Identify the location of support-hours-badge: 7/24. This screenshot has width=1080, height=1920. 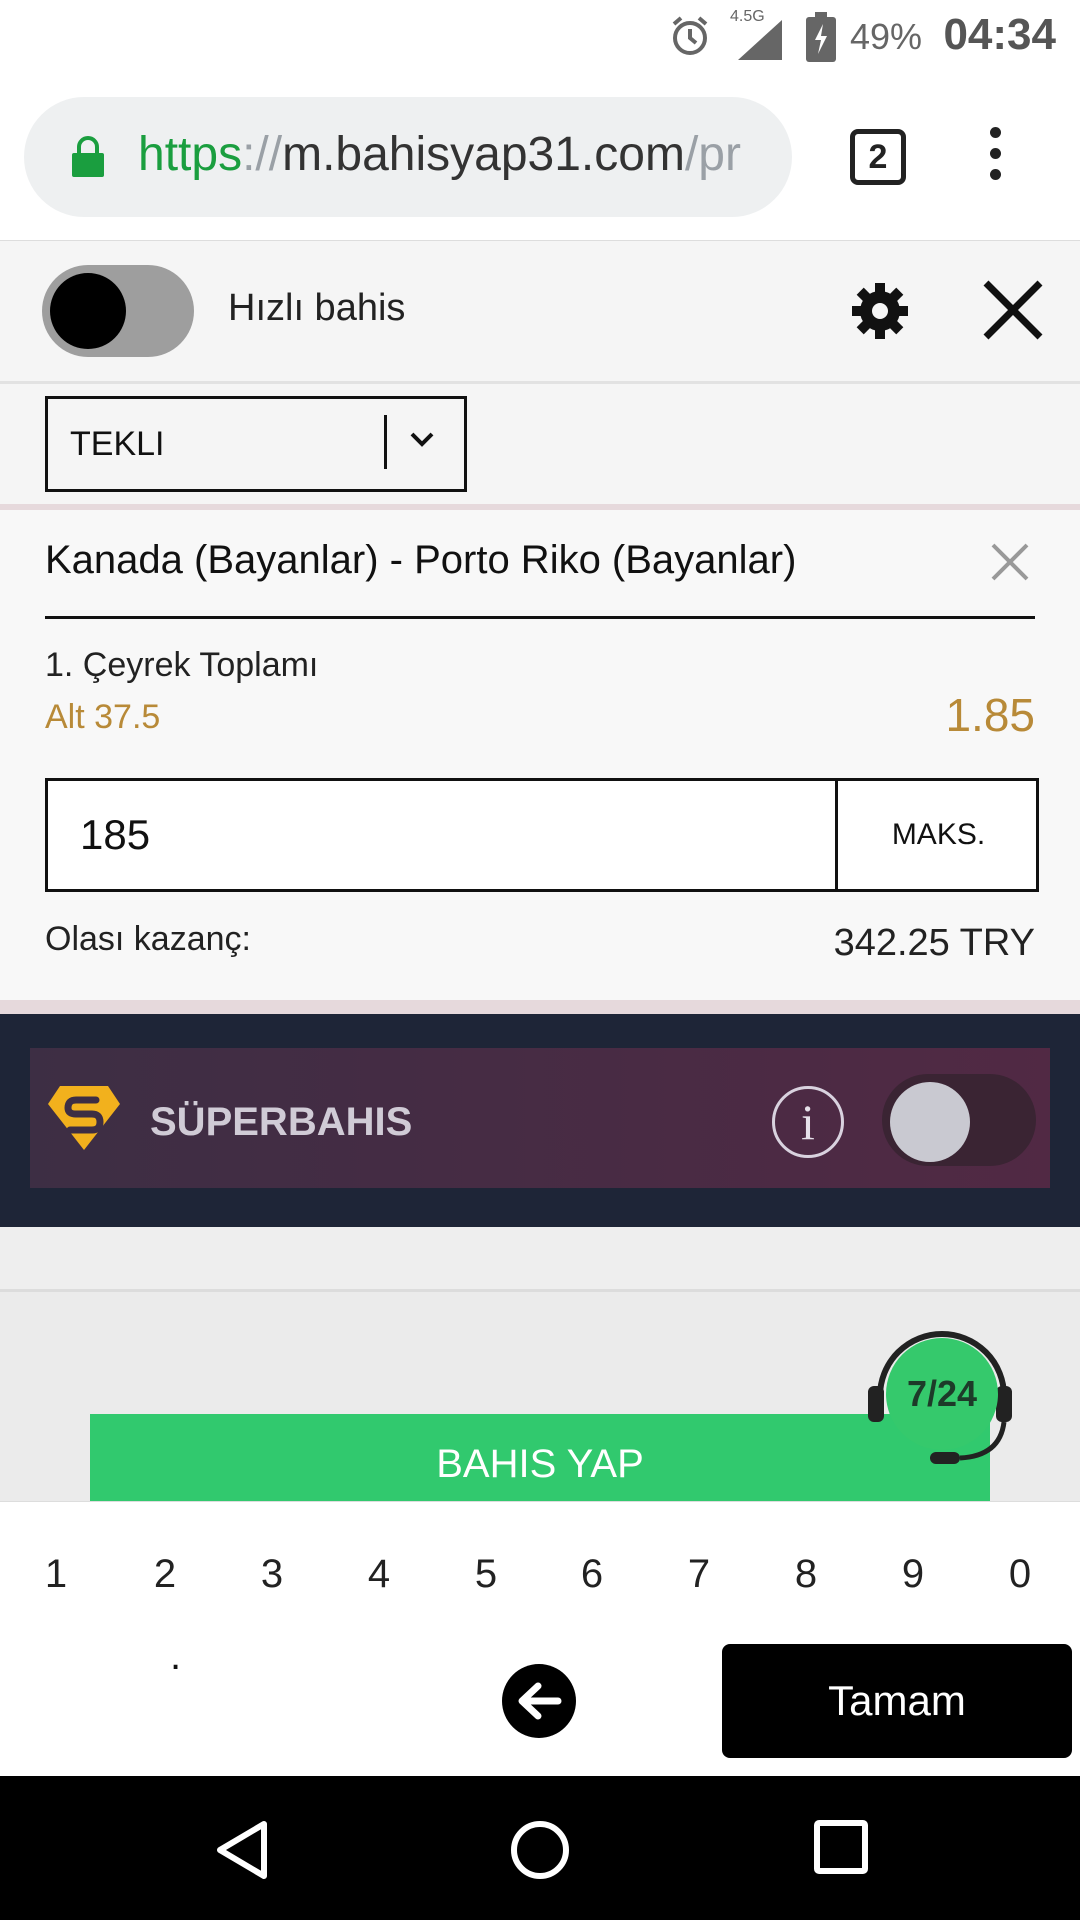
(942, 1394).